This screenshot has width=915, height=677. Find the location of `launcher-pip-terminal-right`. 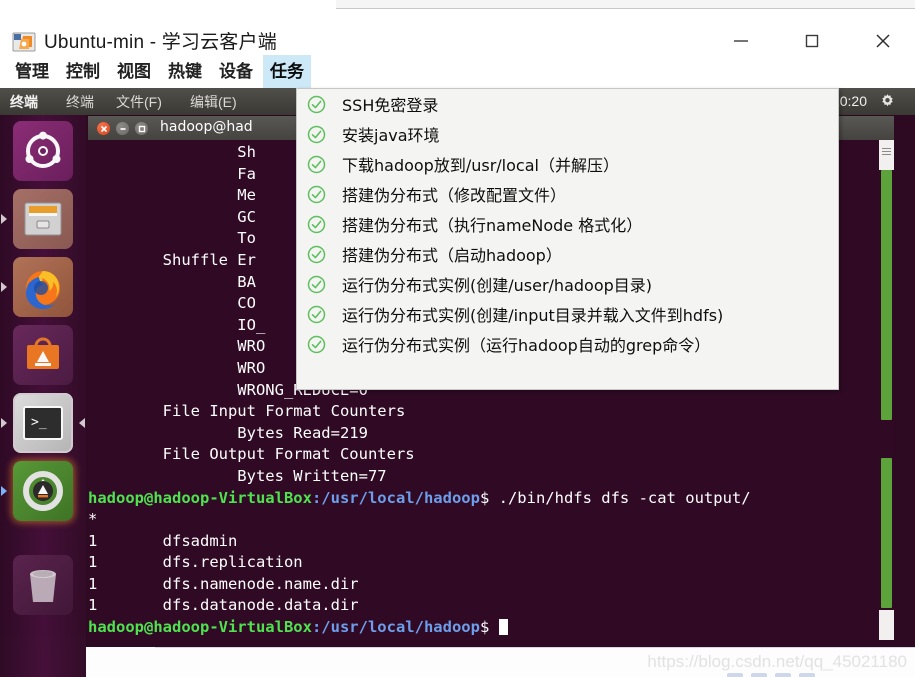

launcher-pip-terminal-right is located at coordinates (82, 423).